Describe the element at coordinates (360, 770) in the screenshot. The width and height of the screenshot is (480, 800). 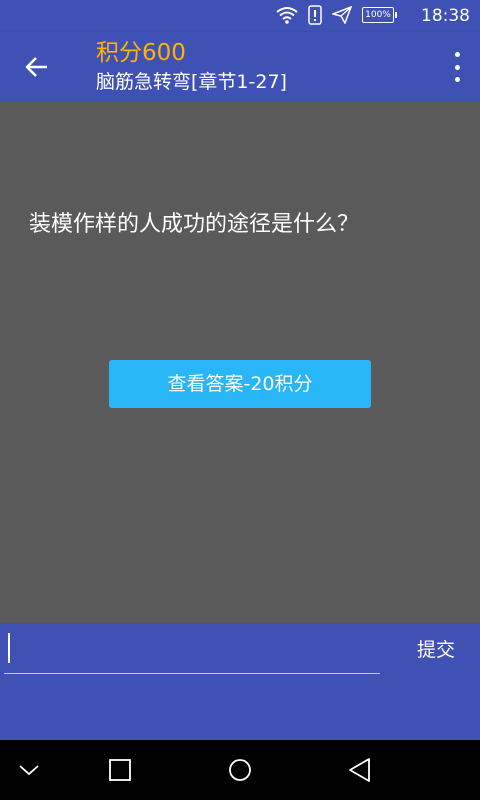
I see `back-icon` at that location.